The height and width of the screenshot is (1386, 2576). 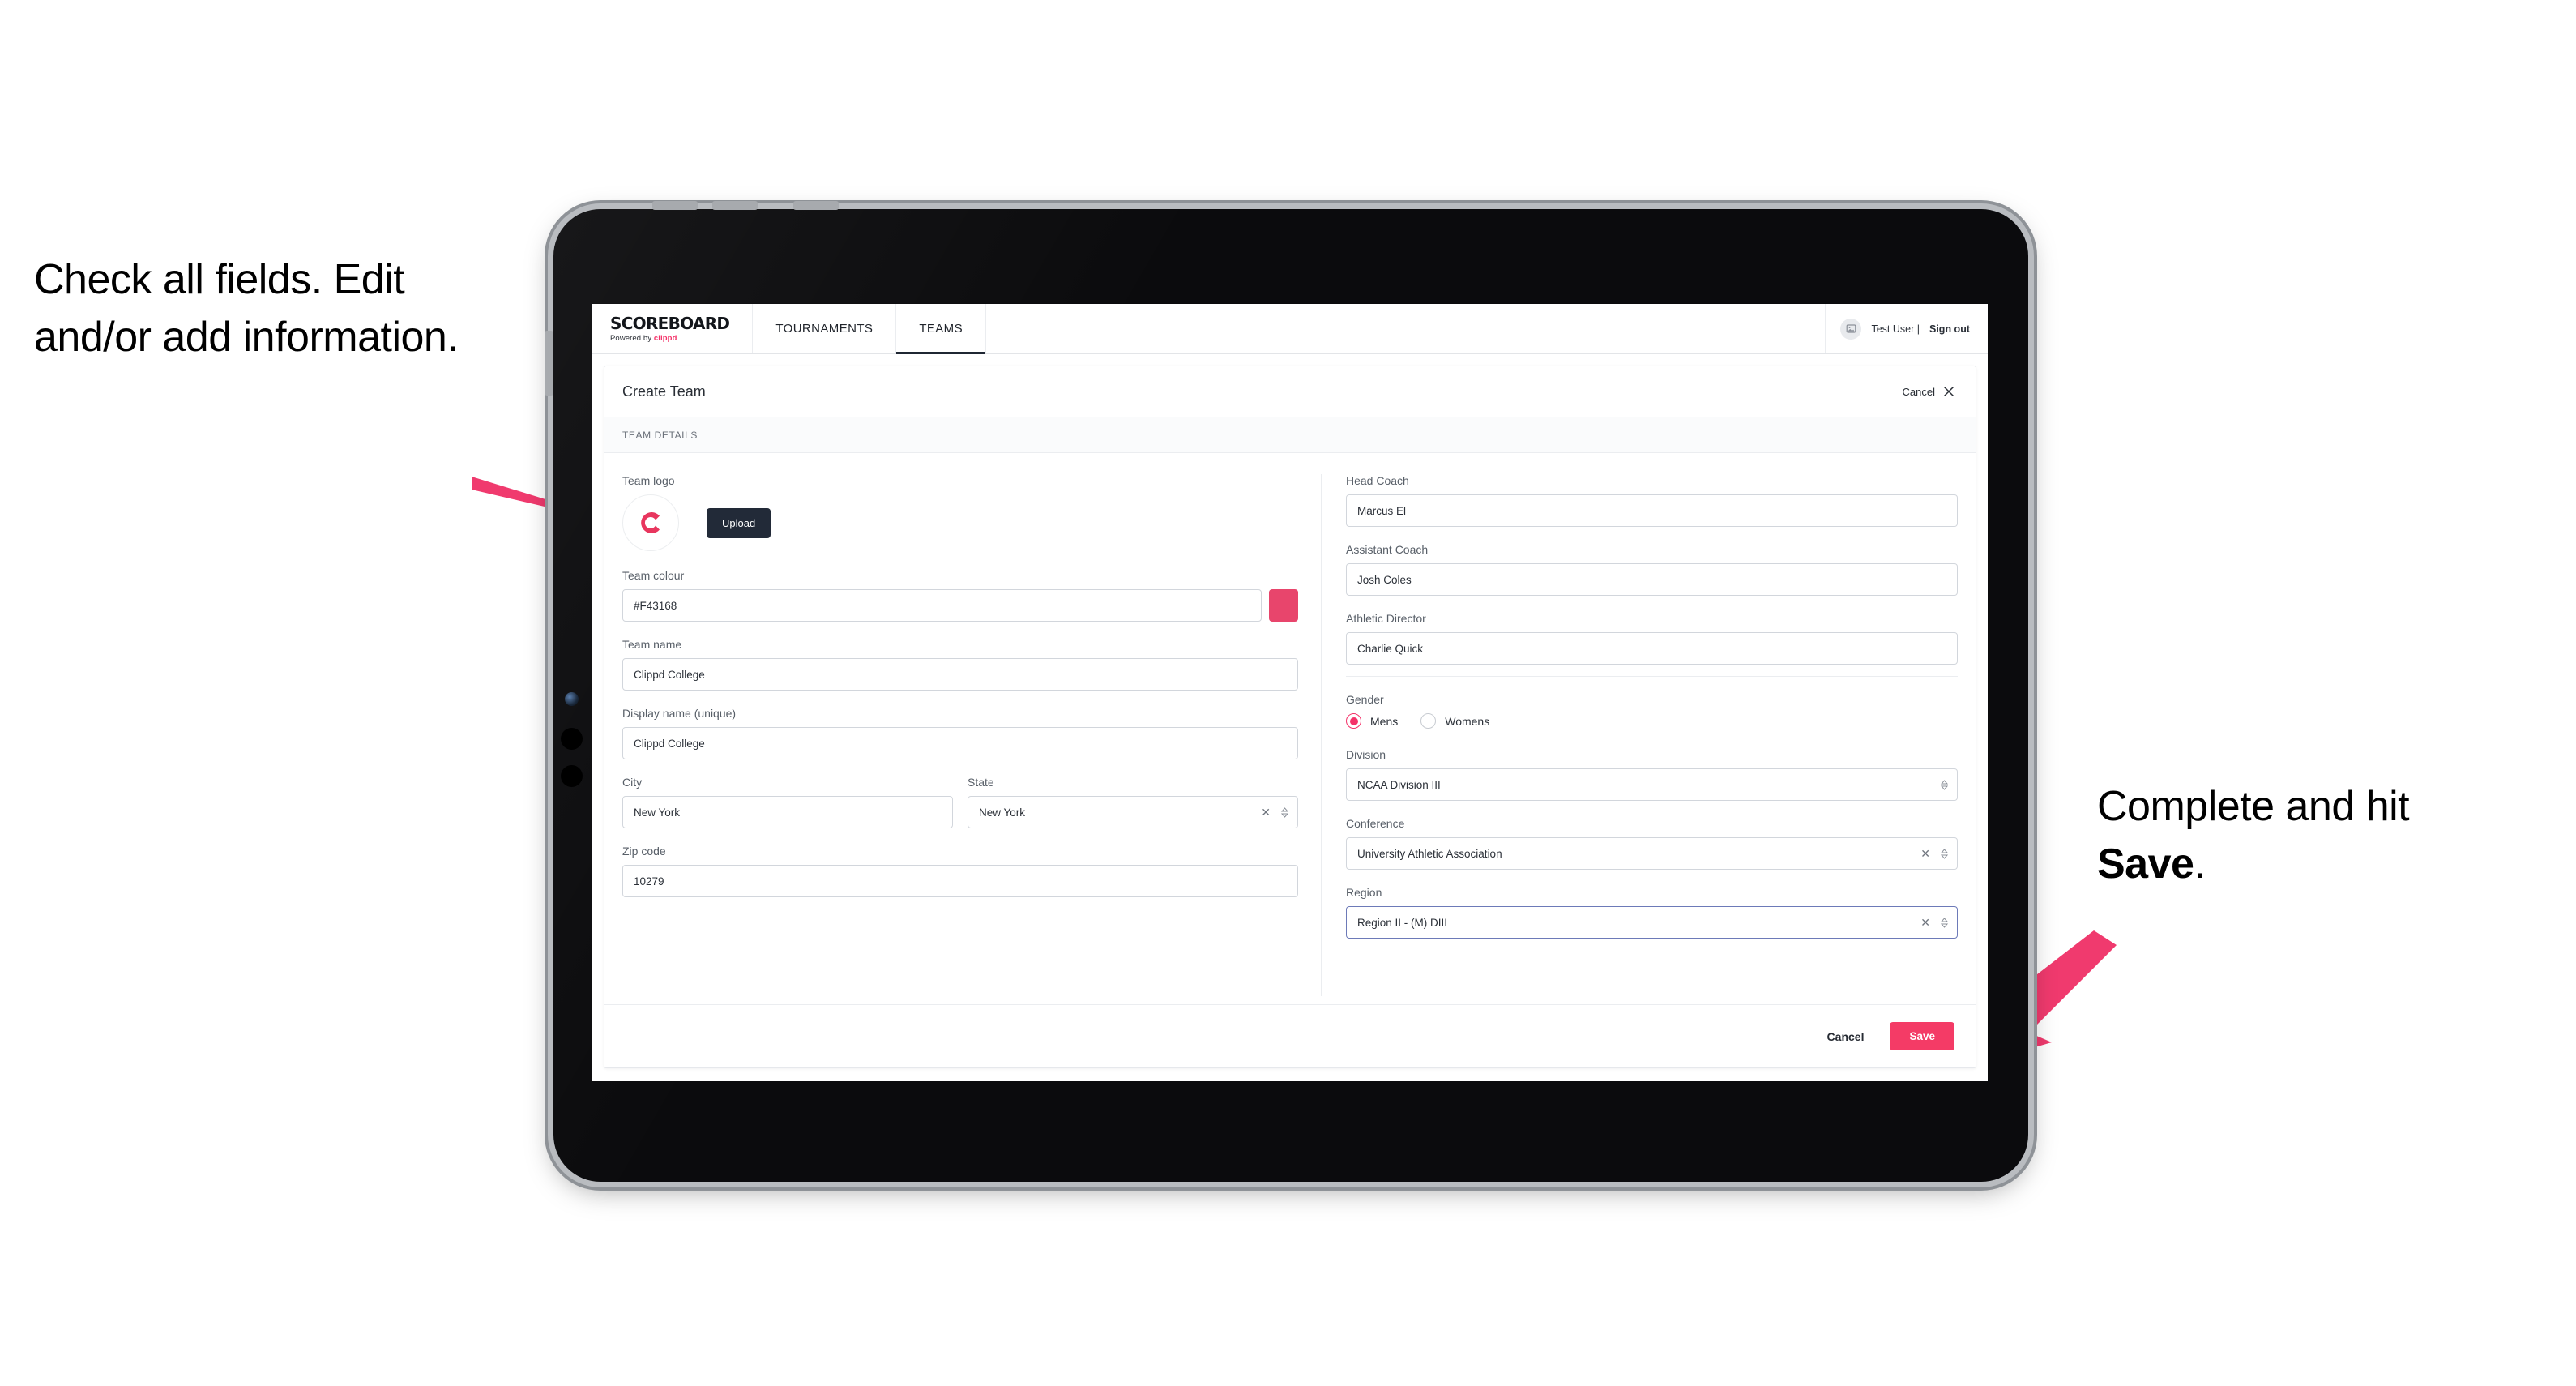 What do you see at coordinates (1922, 1036) in the screenshot?
I see `save-button: Save` at bounding box center [1922, 1036].